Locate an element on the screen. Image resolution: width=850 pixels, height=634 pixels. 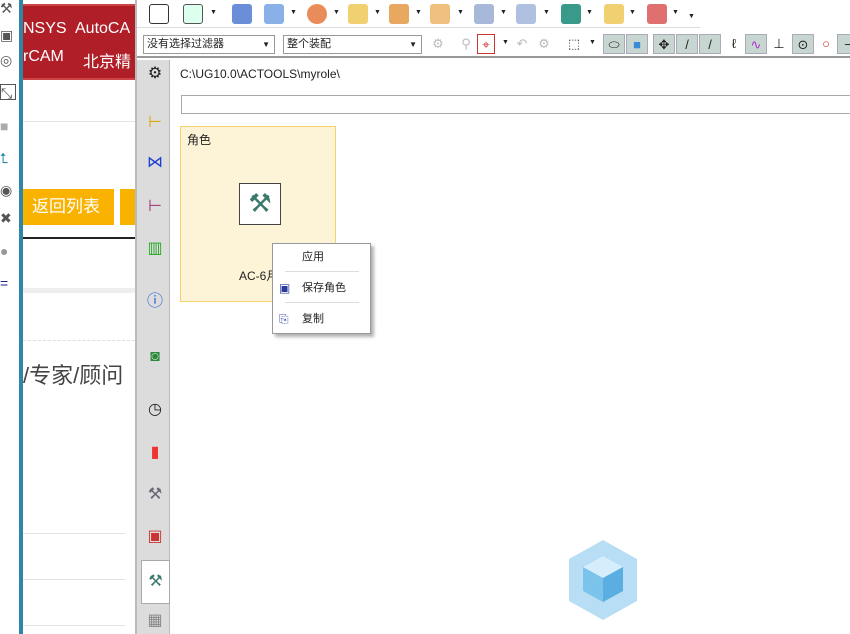
pattern-icon is located at coordinates (399, 14).